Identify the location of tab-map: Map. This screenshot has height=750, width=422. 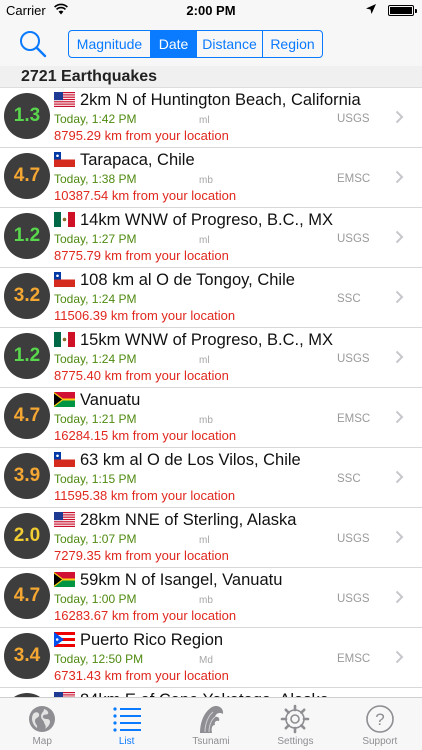
(42, 724).